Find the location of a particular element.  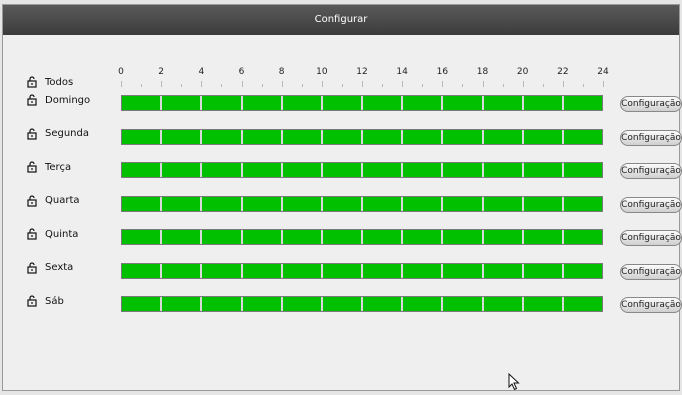

all-days-row: Todos is located at coordinates (50, 82).